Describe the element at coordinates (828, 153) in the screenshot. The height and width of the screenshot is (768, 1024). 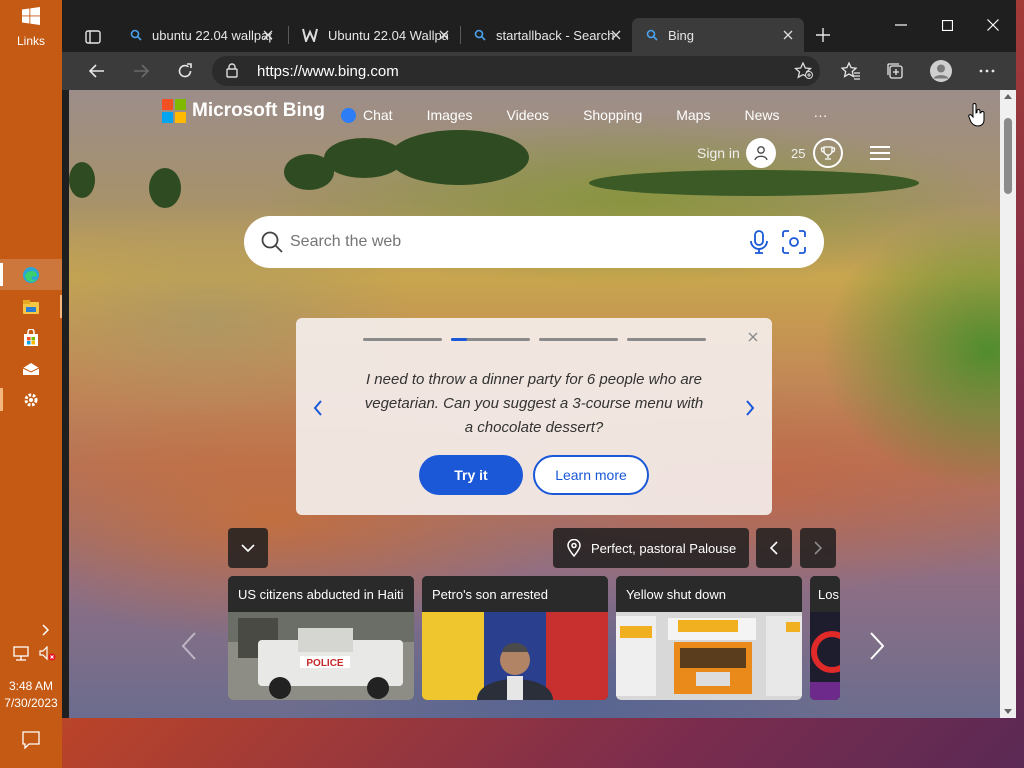
I see `rewards-button` at that location.